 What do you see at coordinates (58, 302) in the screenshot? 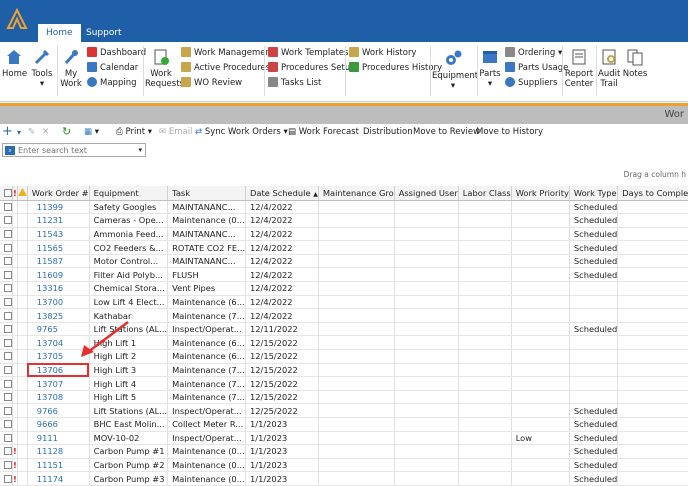
I see `work-order-link: 13700` at bounding box center [58, 302].